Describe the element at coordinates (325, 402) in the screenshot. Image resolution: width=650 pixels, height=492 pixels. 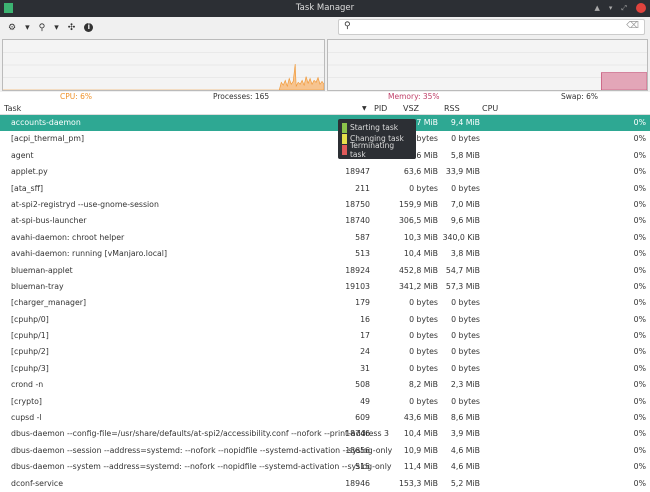
I see `table-row: [crypto] 49 0 bytes 0 bytes 0%` at that location.